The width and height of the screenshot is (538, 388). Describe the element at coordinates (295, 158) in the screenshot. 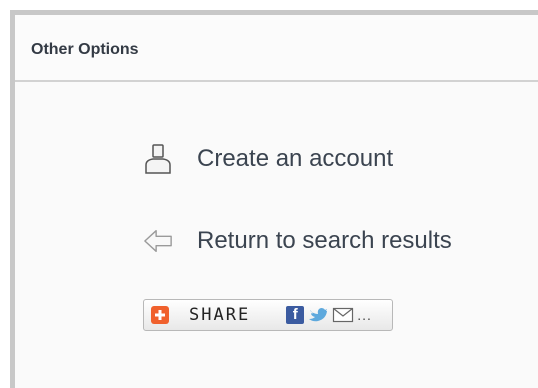

I see `create-account-label: Create an account` at that location.